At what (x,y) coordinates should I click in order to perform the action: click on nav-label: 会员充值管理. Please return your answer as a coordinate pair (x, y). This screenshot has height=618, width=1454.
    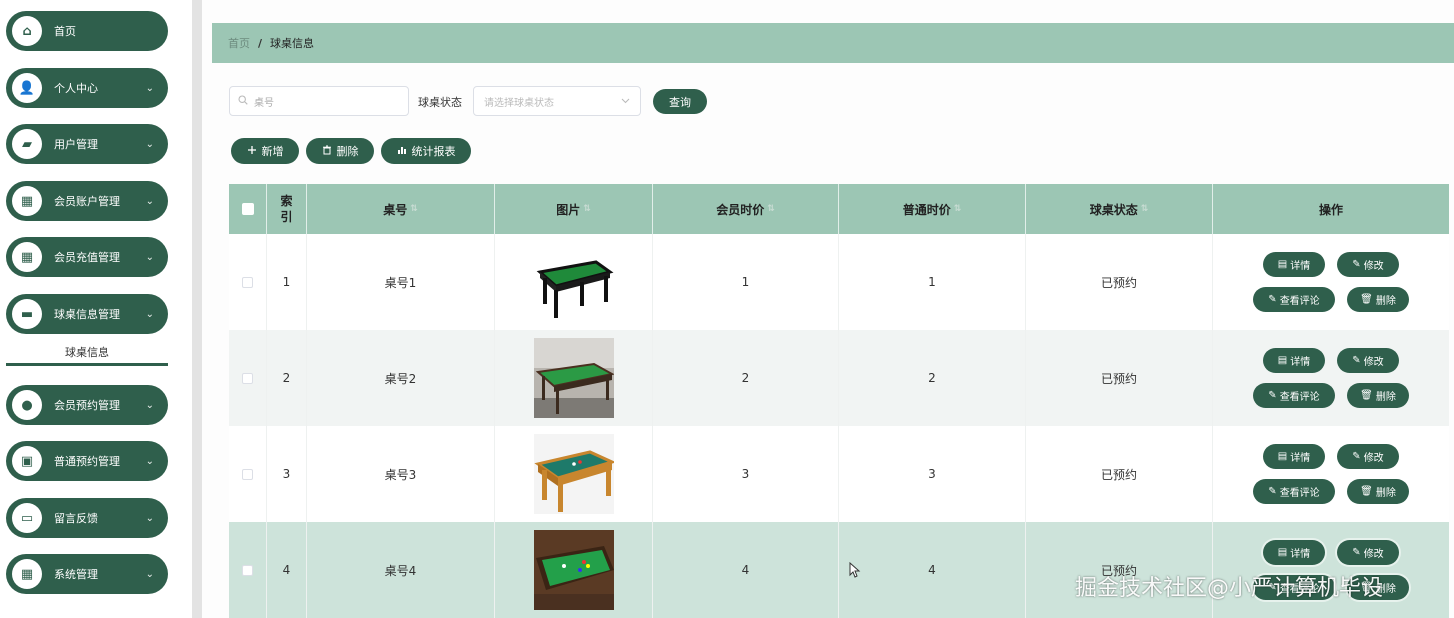
    Looking at the image, I should click on (87, 257).